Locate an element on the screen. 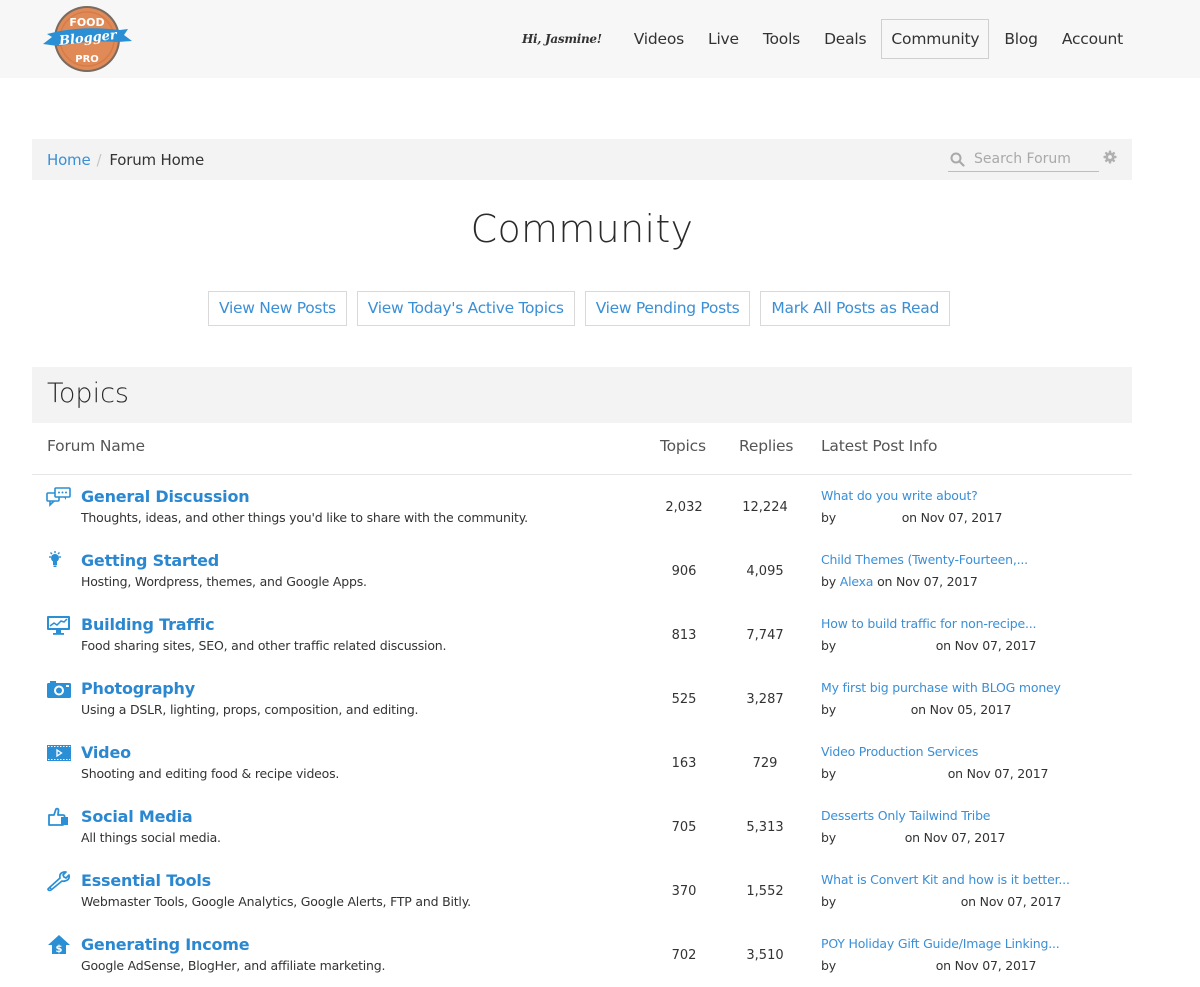 The width and height of the screenshot is (1200, 987). topic-count: 705 is located at coordinates (684, 827).